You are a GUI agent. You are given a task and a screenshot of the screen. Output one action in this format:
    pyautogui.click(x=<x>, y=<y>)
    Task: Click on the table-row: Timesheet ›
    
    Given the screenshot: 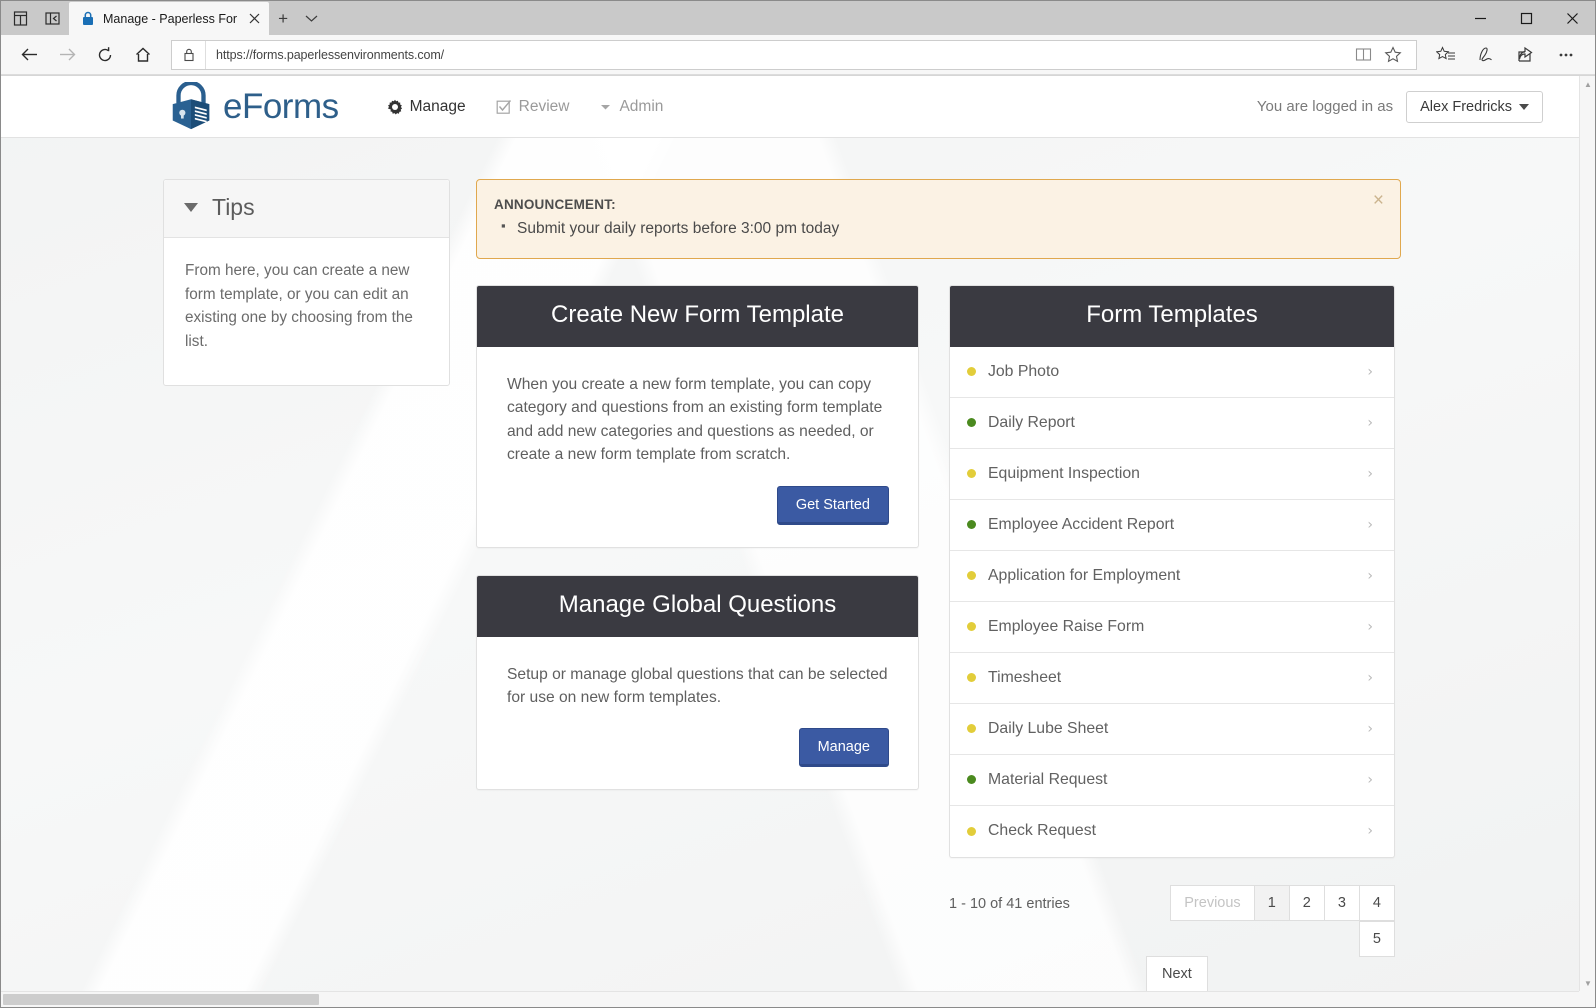 What is the action you would take?
    pyautogui.click(x=1172, y=678)
    